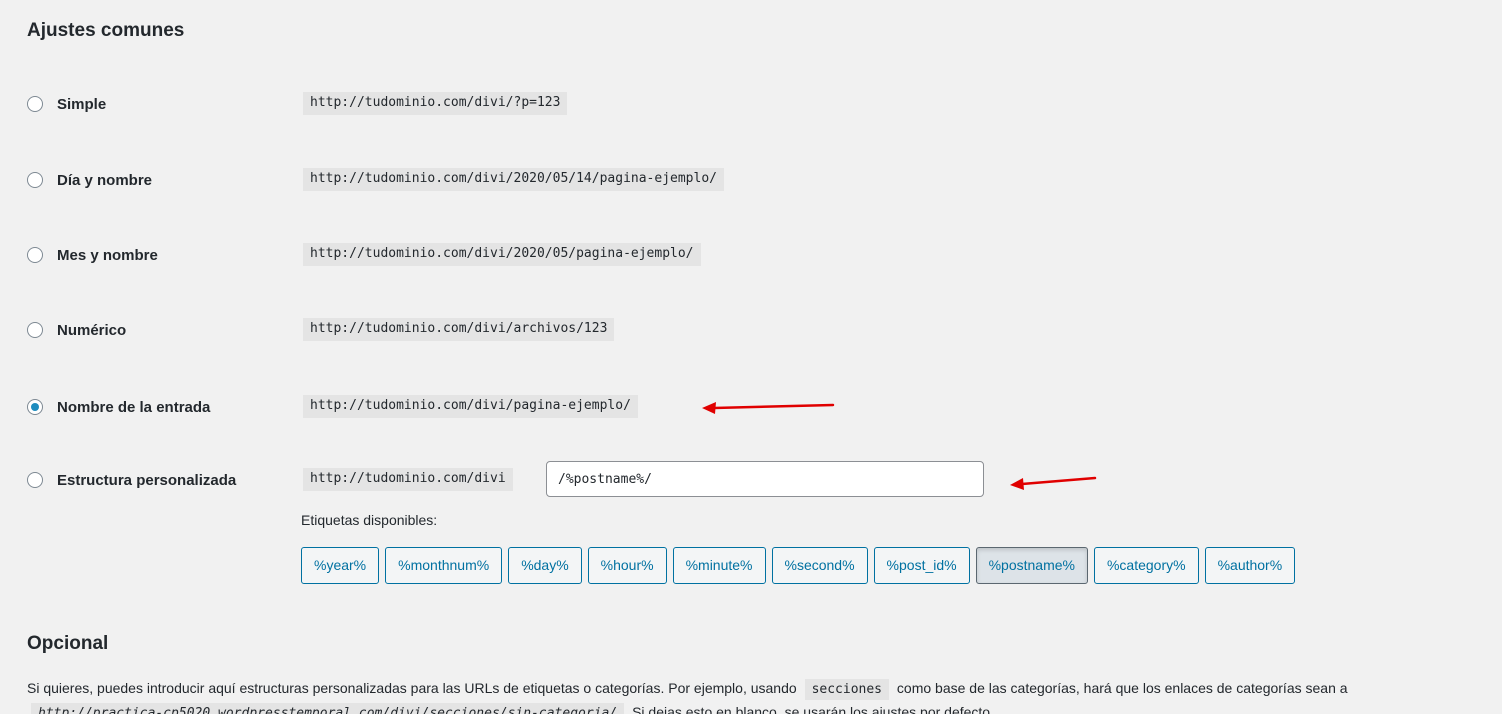 This screenshot has height=714, width=1502. Describe the element at coordinates (91, 330) in the screenshot. I see `option-label: Numérico` at that location.